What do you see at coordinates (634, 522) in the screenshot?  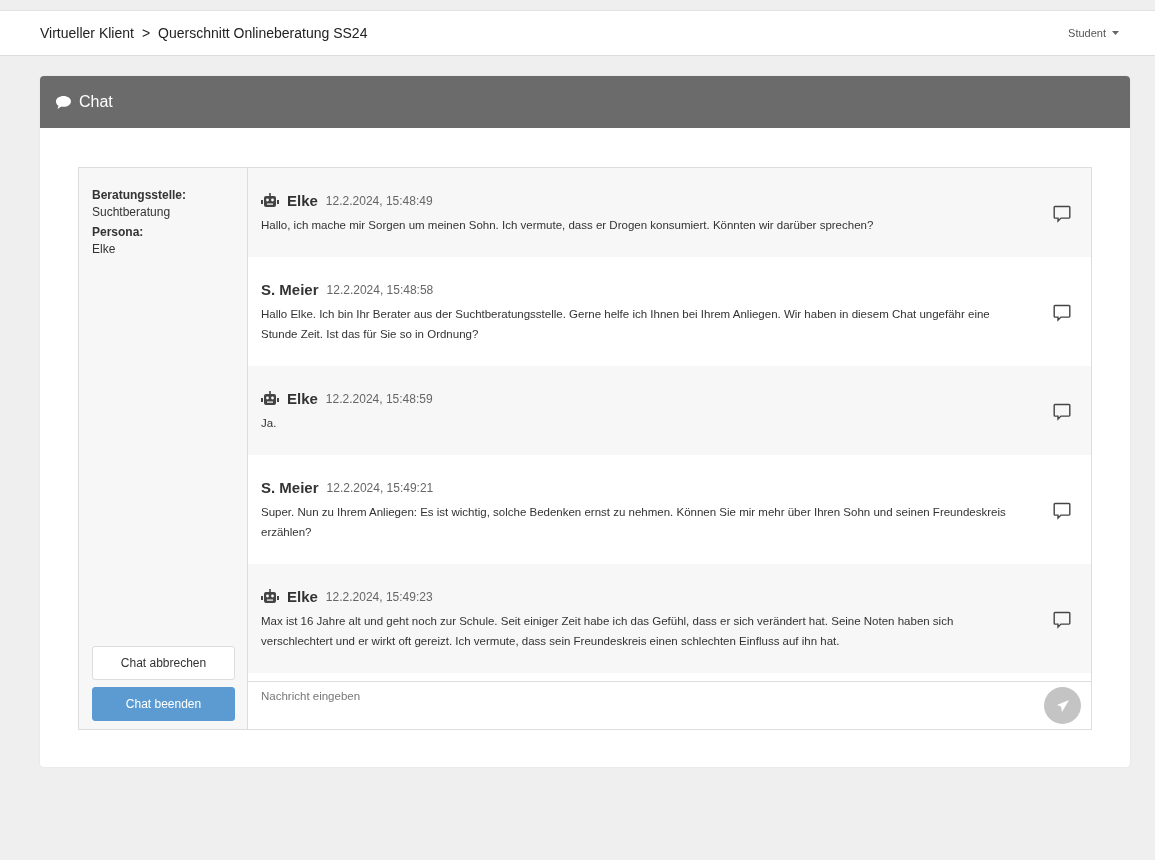 I see `message-text: Super. Nun zu Ihrem Anliegen: Es ist wichtig, solche Bedenken ernst zu nehmen. Können Sie mir mehr über Ihren Sohn und seinen Freundeskreis erzählen?` at bounding box center [634, 522].